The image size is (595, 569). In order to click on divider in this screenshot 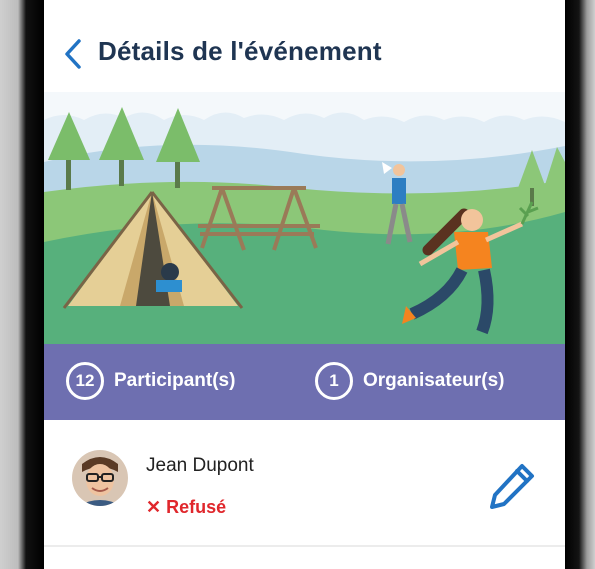, I will do `click(304, 546)`.